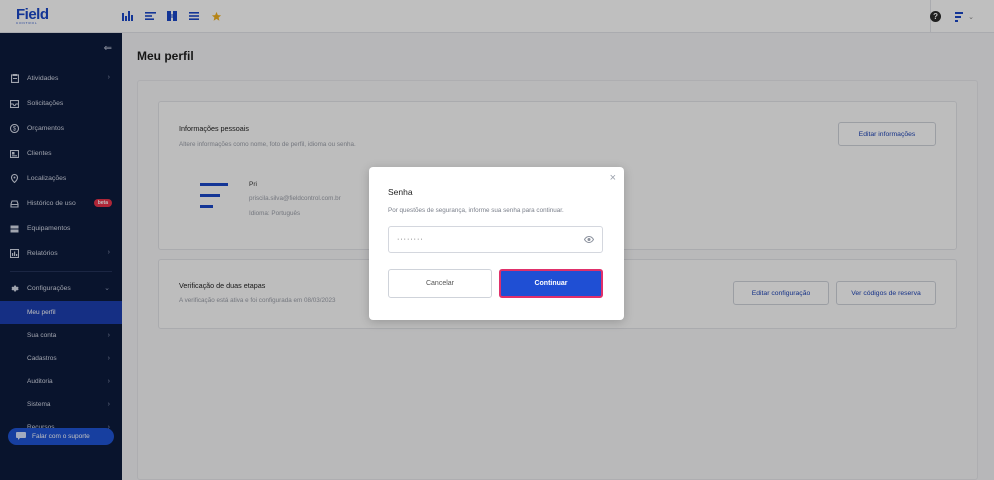 The height and width of the screenshot is (480, 994). Describe the element at coordinates (400, 192) in the screenshot. I see `modal-title: Senha` at that location.